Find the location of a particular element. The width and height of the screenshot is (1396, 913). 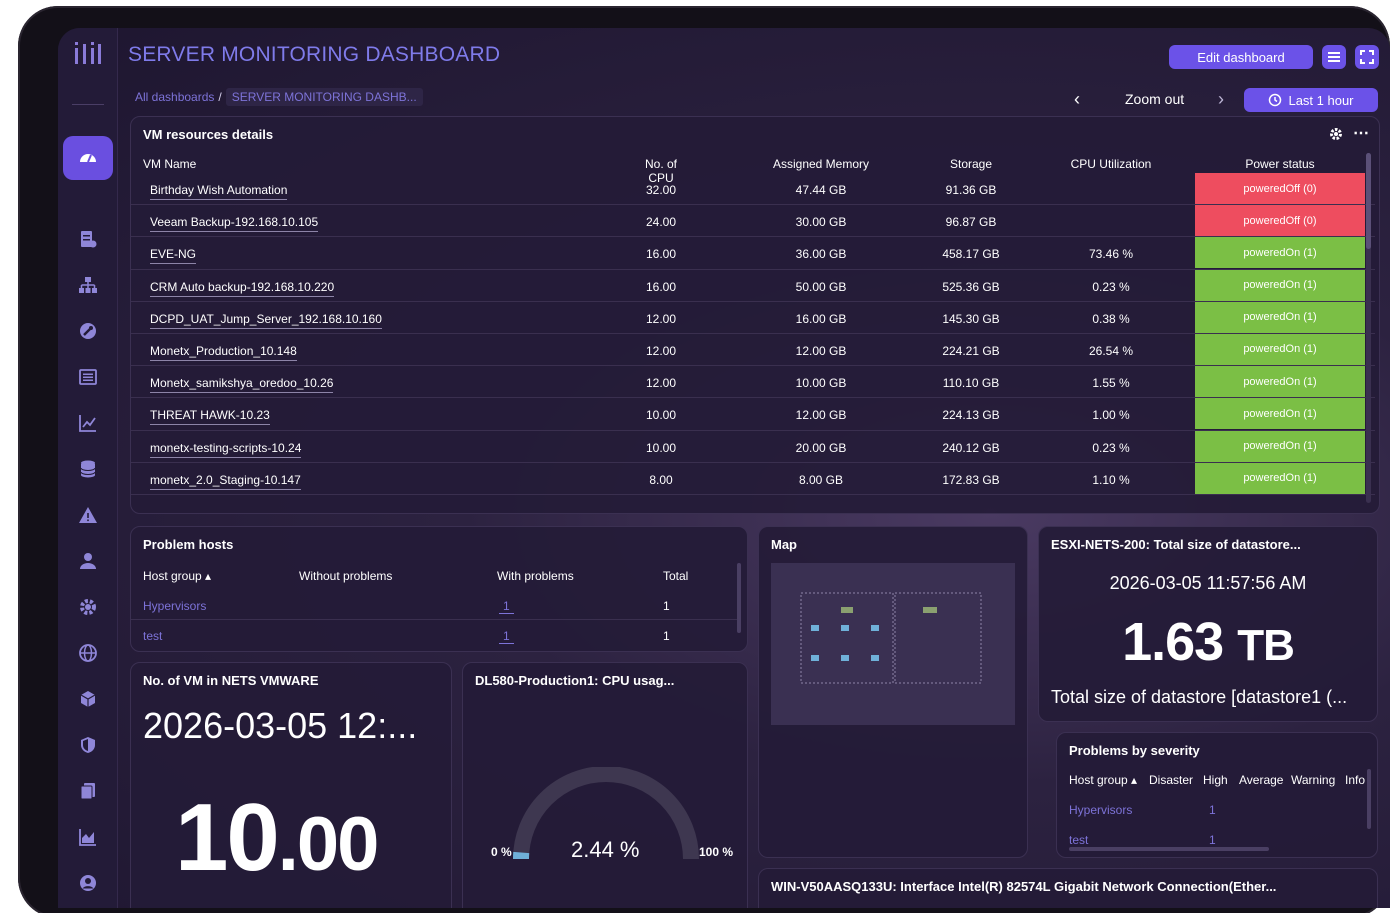

power-status-badge: poweredOff (0) is located at coordinates (1280, 221).